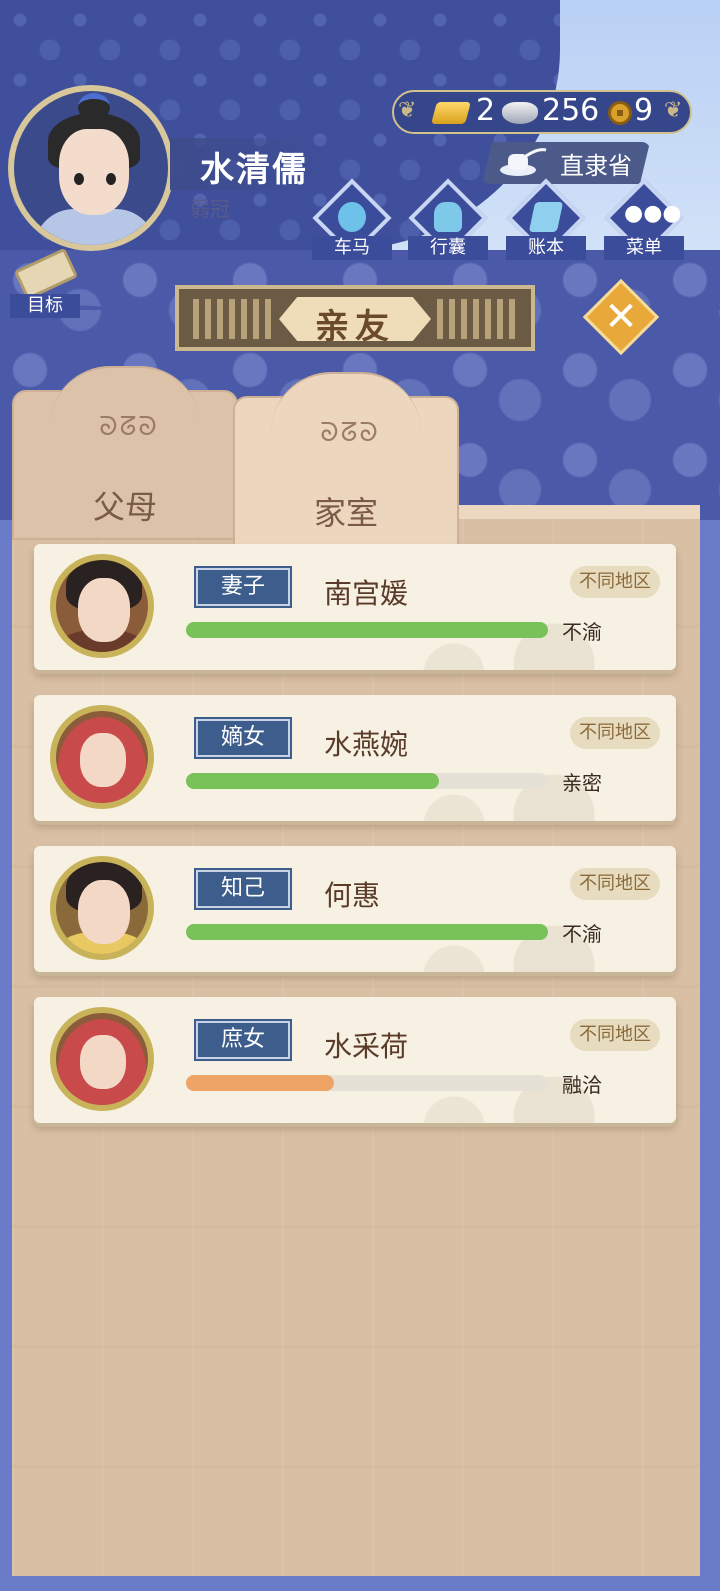  What do you see at coordinates (243, 738) in the screenshot?
I see `role-tag: 嫡女` at bounding box center [243, 738].